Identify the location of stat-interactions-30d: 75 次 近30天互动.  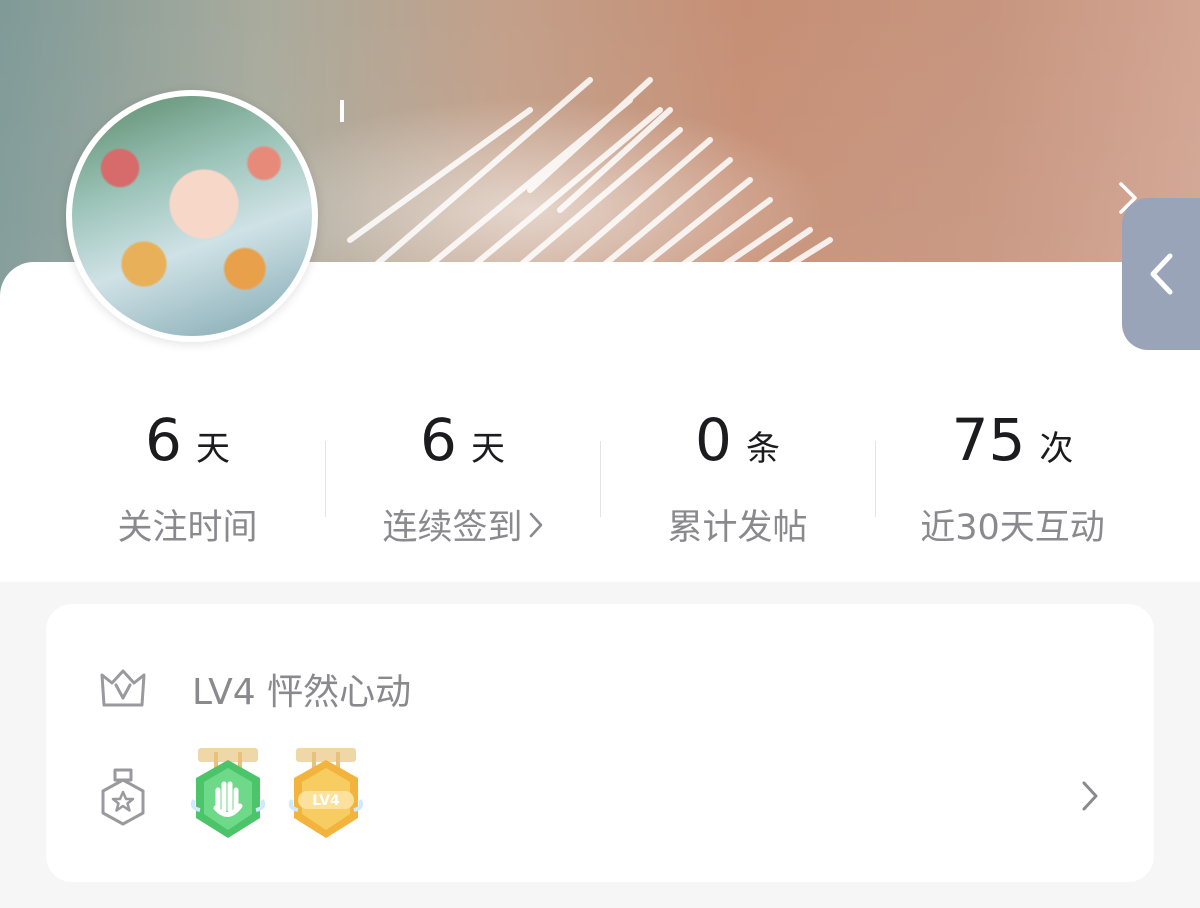
(1012, 480).